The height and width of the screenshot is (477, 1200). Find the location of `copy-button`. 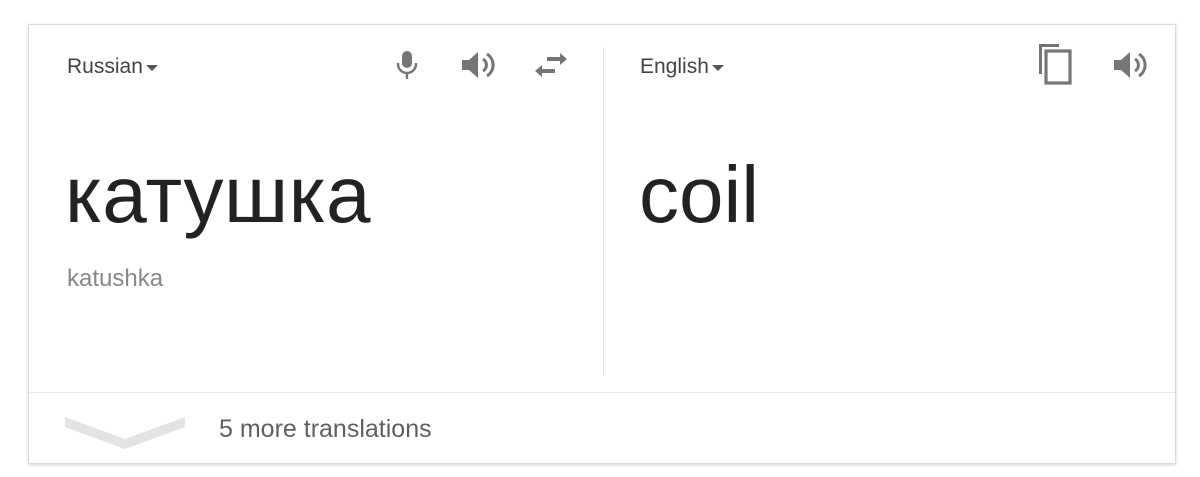

copy-button is located at coordinates (1055, 63).